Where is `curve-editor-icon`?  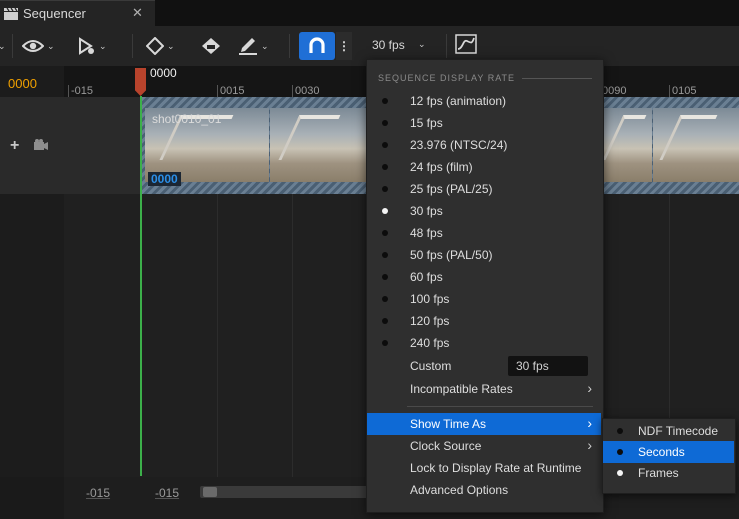 curve-editor-icon is located at coordinates (466, 44).